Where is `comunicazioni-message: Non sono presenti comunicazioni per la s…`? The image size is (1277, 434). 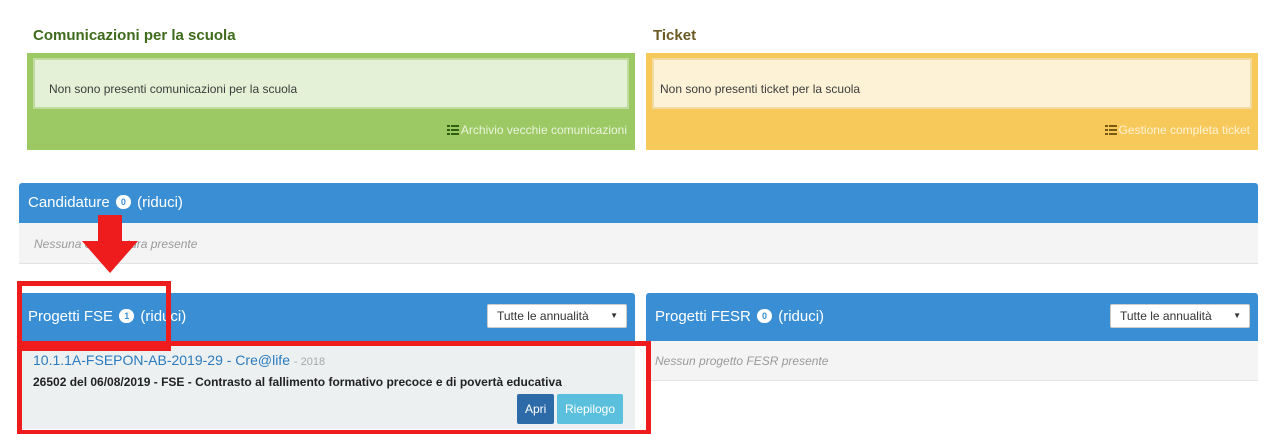 comunicazioni-message: Non sono presenti comunicazioni per la s… is located at coordinates (331, 83).